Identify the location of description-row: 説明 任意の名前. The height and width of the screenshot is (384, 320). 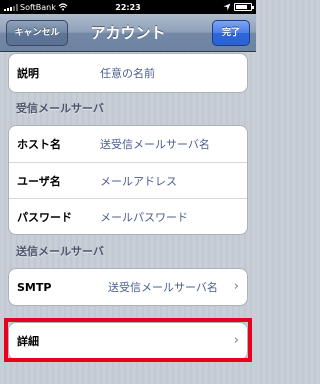
(128, 73).